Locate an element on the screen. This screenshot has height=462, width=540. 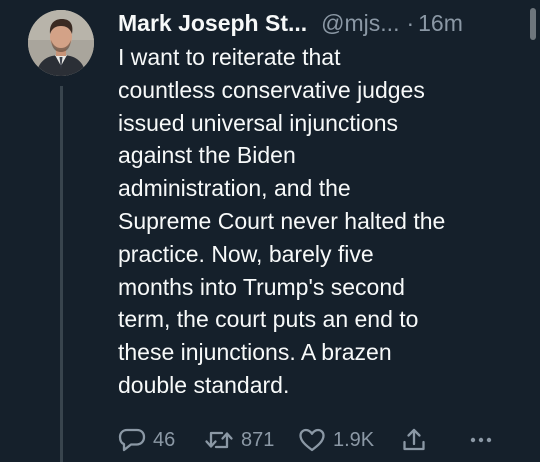
reply-button: 46 is located at coordinates (146, 440).